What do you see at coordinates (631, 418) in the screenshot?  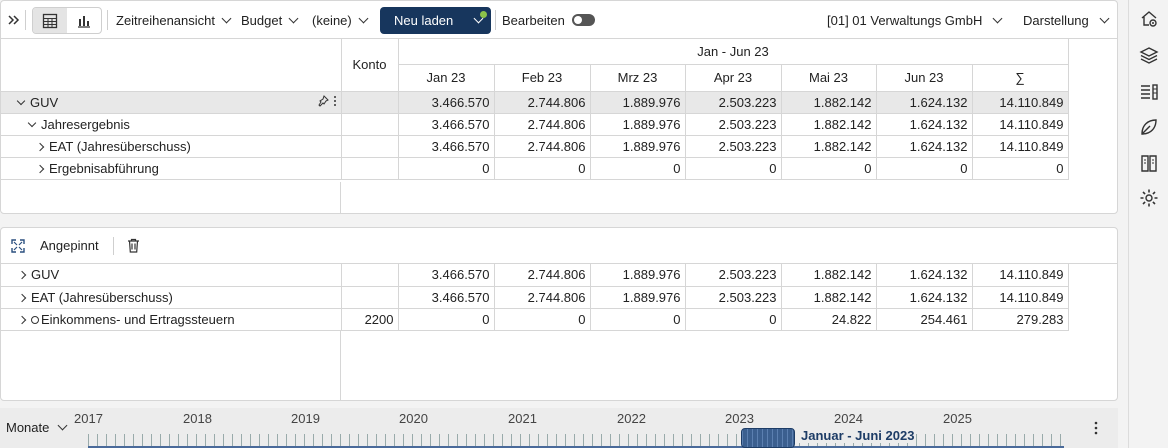 I see `year-label: 2022` at bounding box center [631, 418].